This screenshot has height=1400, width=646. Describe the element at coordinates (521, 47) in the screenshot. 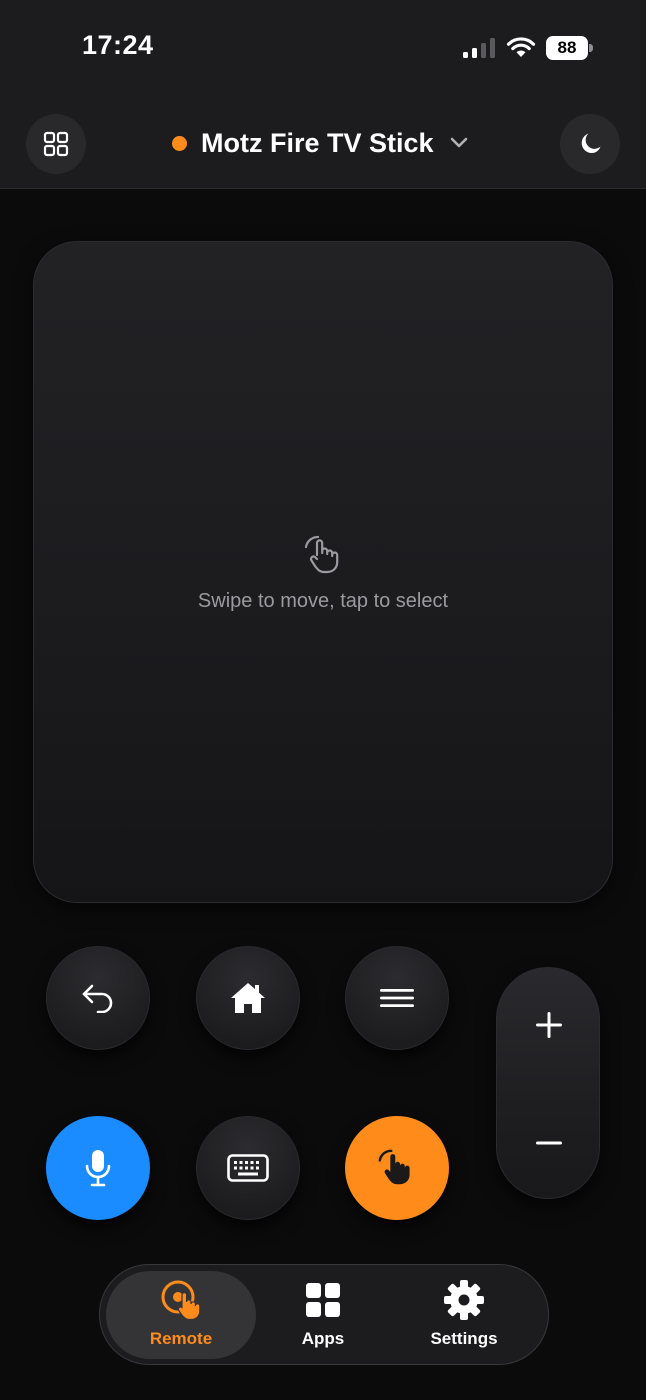

I see `wifi-icon` at that location.